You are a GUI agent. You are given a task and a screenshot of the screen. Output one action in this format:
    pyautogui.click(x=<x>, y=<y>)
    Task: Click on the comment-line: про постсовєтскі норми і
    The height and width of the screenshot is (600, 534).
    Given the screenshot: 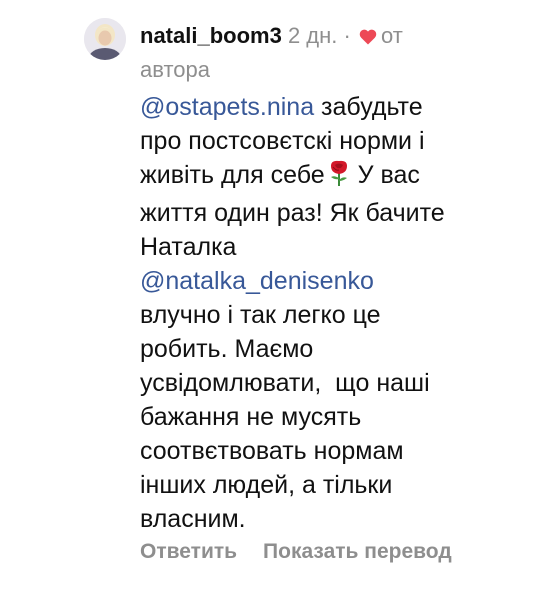 What is the action you would take?
    pyautogui.click(x=282, y=141)
    